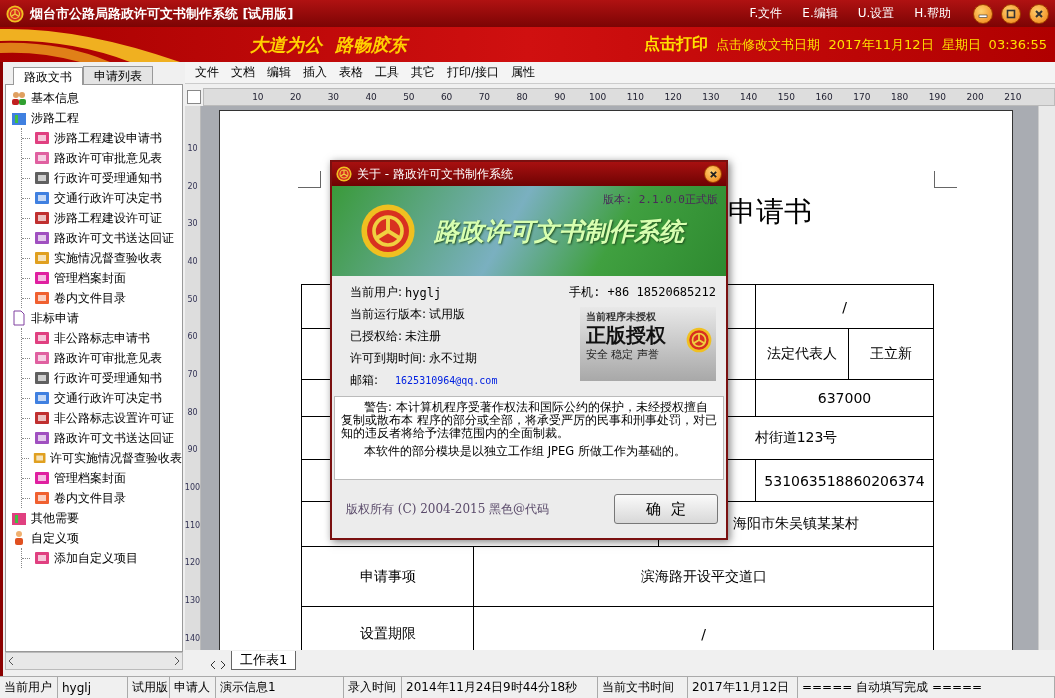 This screenshot has height=698, width=1055. Describe the element at coordinates (96, 518) in the screenshot. I see `tree-item: 其他需要` at that location.